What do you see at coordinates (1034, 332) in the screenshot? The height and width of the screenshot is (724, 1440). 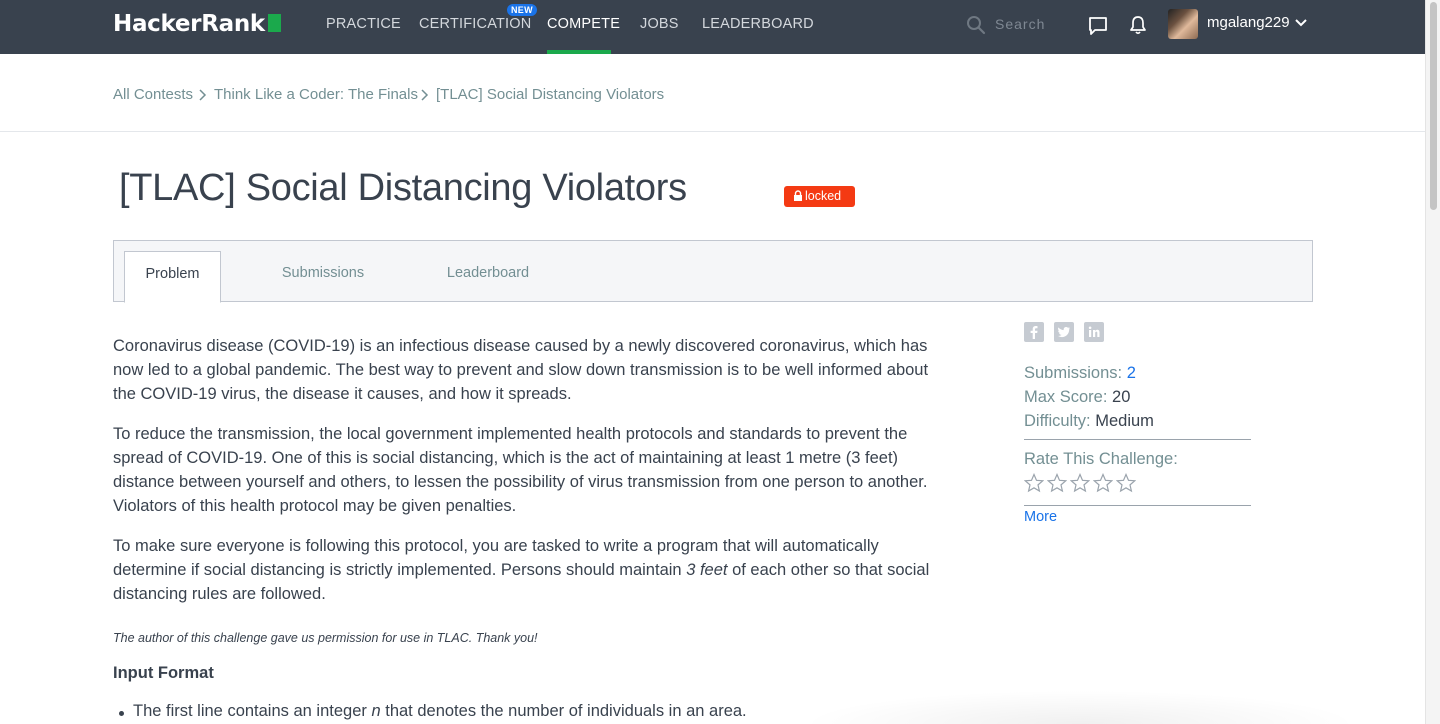 I see `facebook-icon` at bounding box center [1034, 332].